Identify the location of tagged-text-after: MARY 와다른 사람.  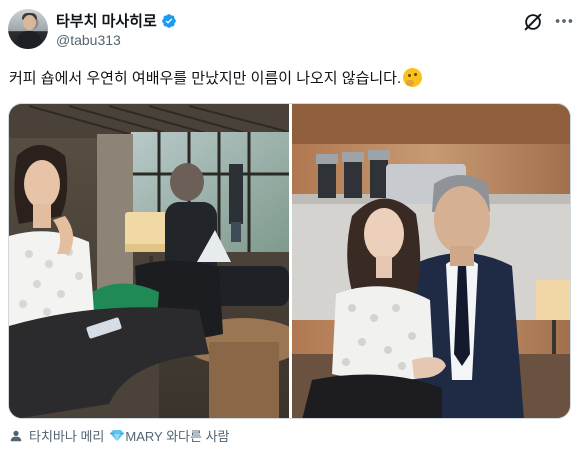
(177, 436).